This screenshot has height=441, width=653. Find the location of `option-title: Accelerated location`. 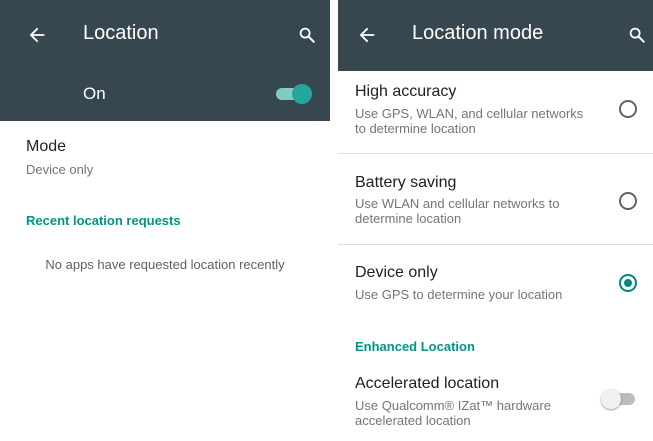

option-title: Accelerated location is located at coordinates (427, 383).